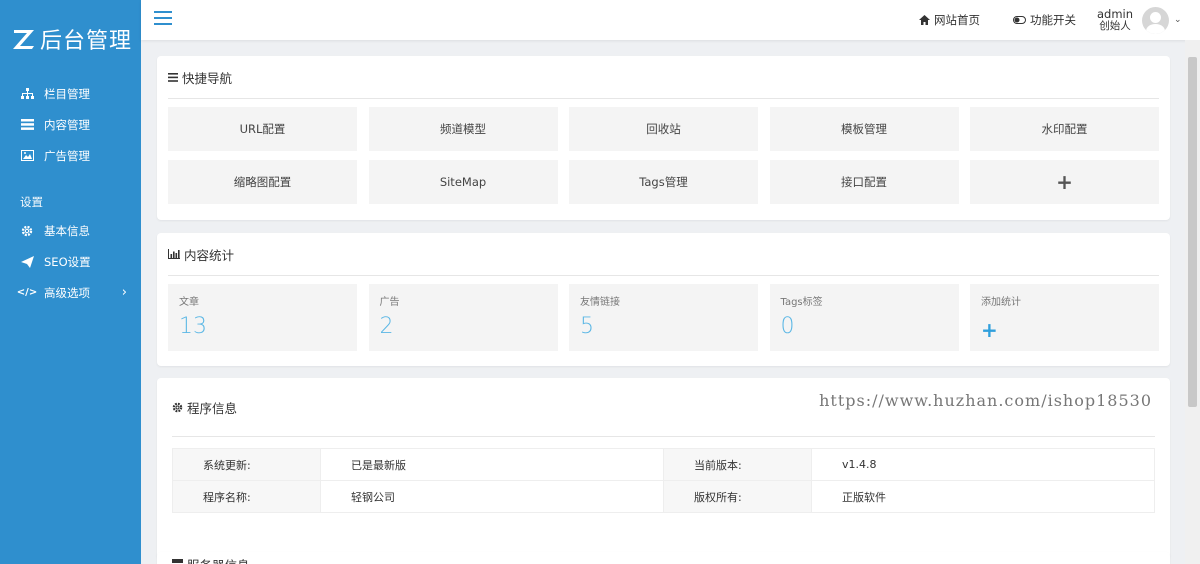 Image resolution: width=1200 pixels, height=564 pixels. I want to click on sidebar-item-seo: SEO设置, so click(70, 261).